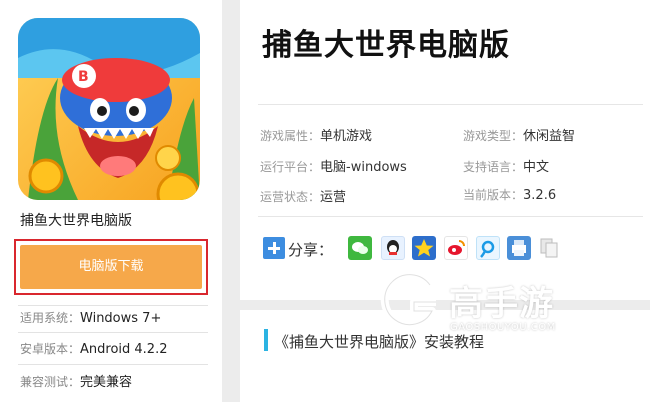  Describe the element at coordinates (266, 340) in the screenshot. I see `section-marker` at that location.